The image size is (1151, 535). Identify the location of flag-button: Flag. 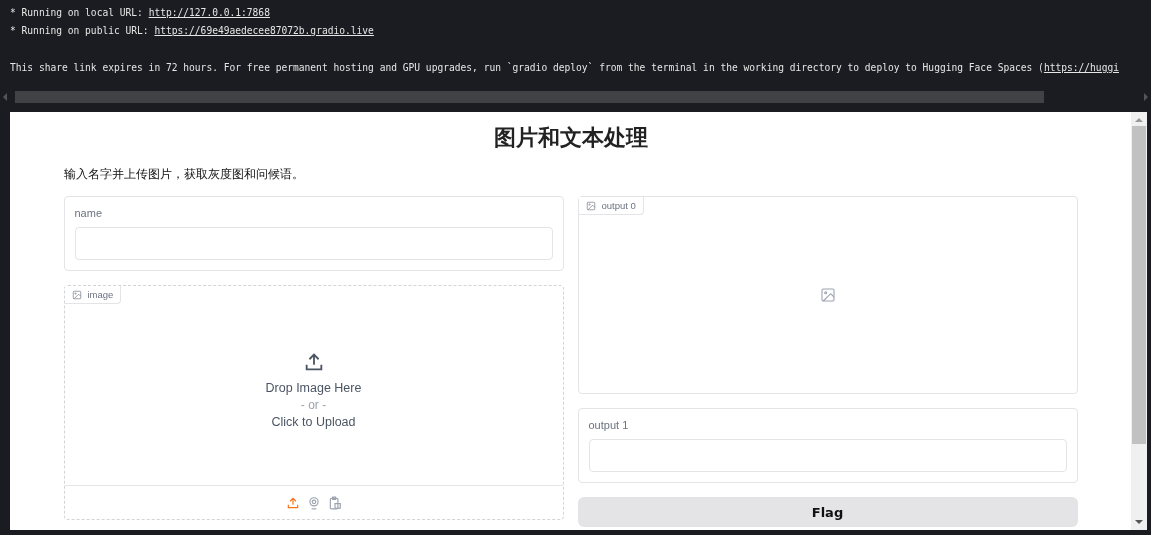
(827, 512).